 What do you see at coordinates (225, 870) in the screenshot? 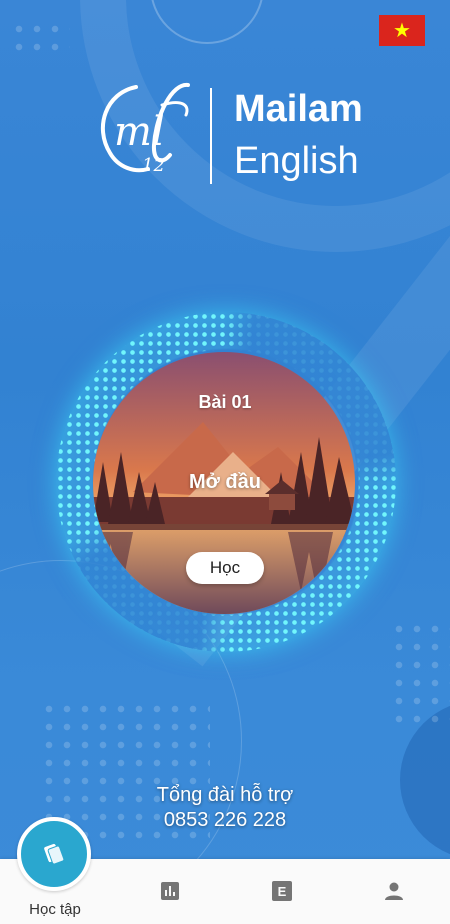
I see `bottom-navigation: Học tập E` at bounding box center [225, 870].